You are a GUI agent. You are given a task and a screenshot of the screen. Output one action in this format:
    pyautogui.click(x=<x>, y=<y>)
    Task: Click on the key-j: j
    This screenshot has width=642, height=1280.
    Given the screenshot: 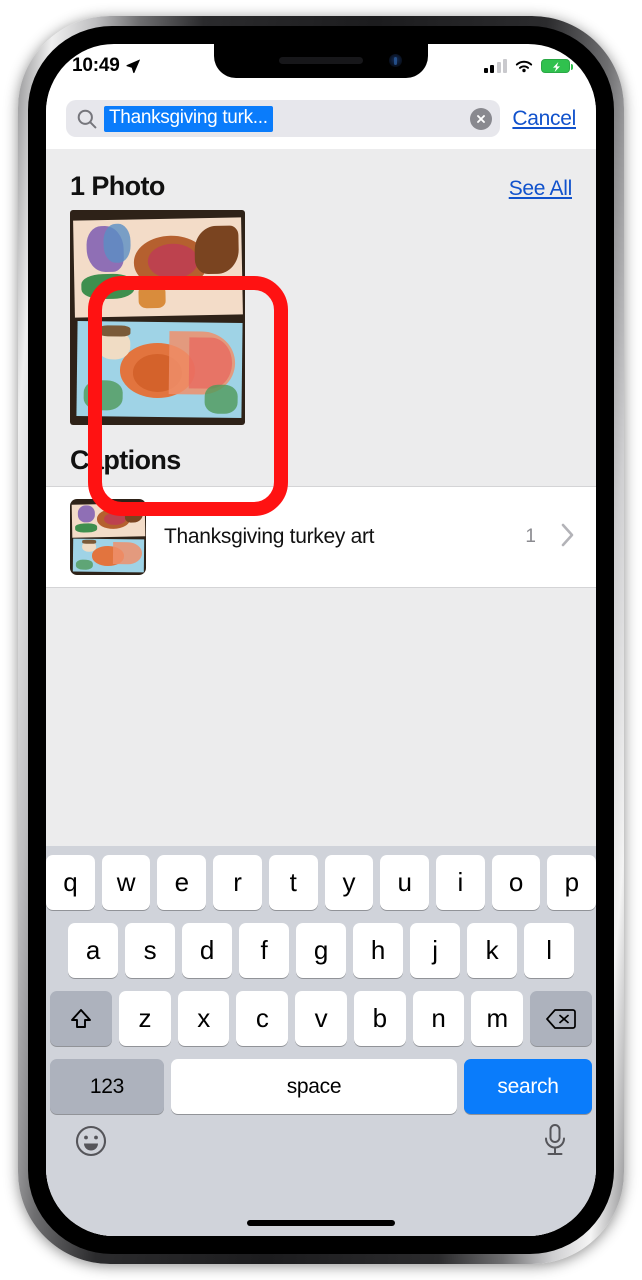 What is the action you would take?
    pyautogui.click(x=435, y=950)
    